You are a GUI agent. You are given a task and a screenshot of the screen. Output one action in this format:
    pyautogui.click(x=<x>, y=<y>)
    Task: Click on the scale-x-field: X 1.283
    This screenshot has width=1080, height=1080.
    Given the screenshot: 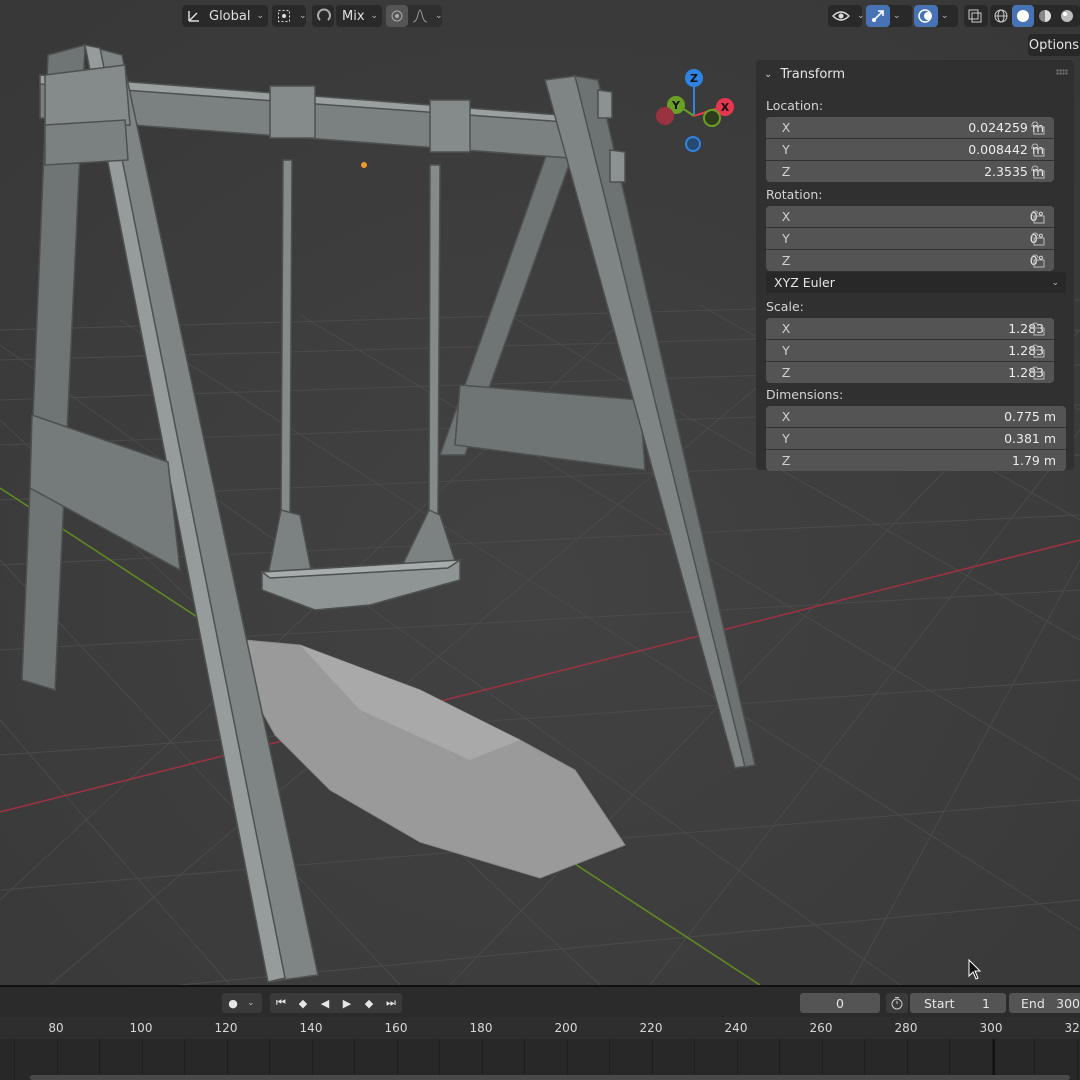 What is the action you would take?
    pyautogui.click(x=910, y=328)
    